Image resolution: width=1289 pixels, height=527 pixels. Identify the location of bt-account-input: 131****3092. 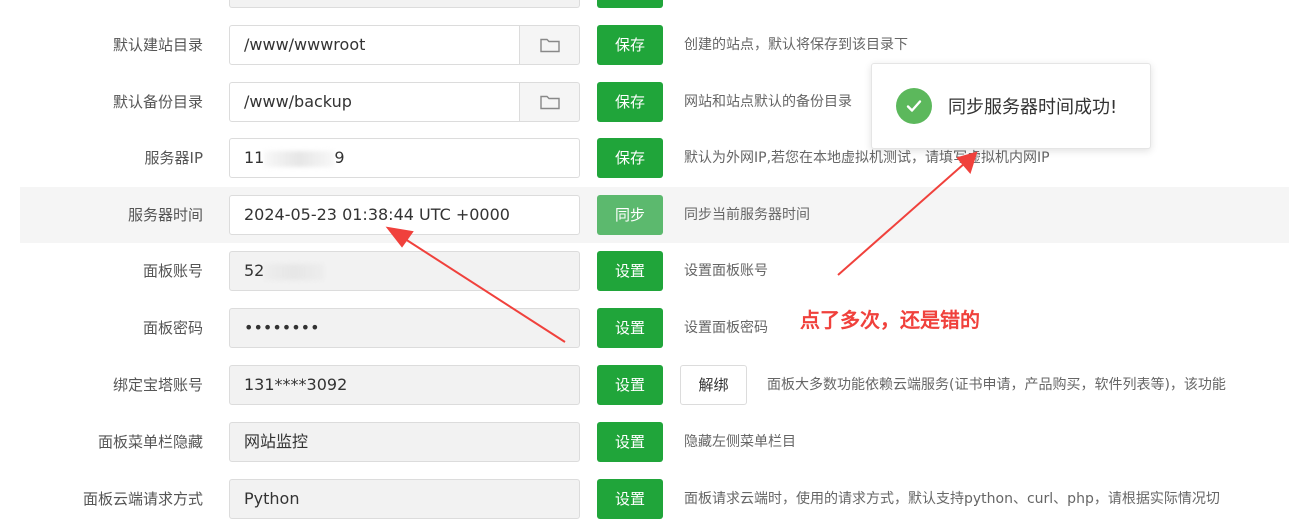
(404, 385).